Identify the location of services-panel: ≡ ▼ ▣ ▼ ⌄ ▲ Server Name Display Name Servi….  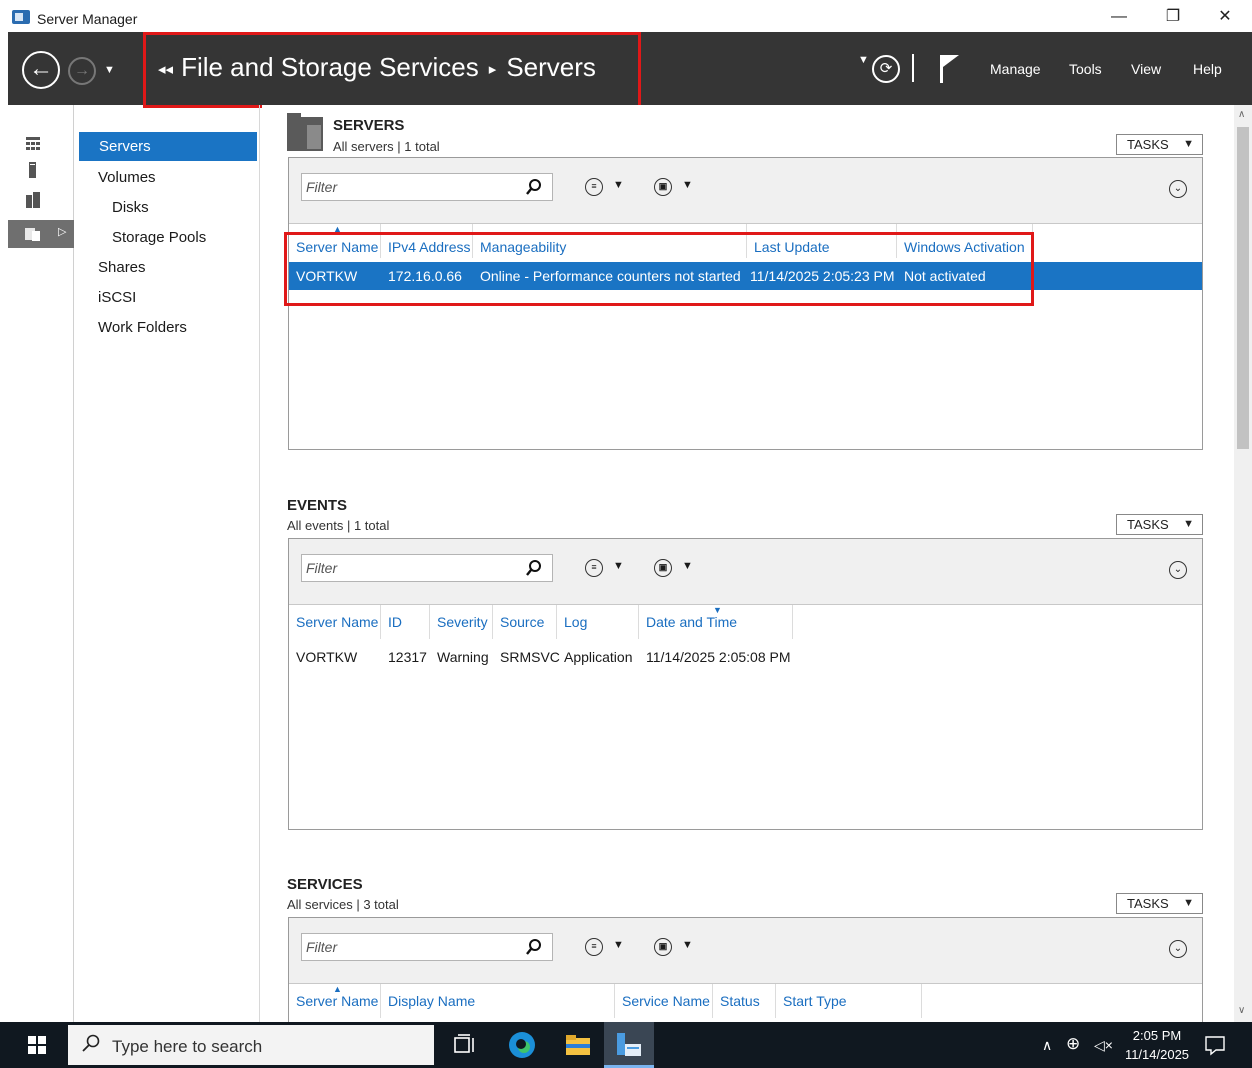
(745, 969).